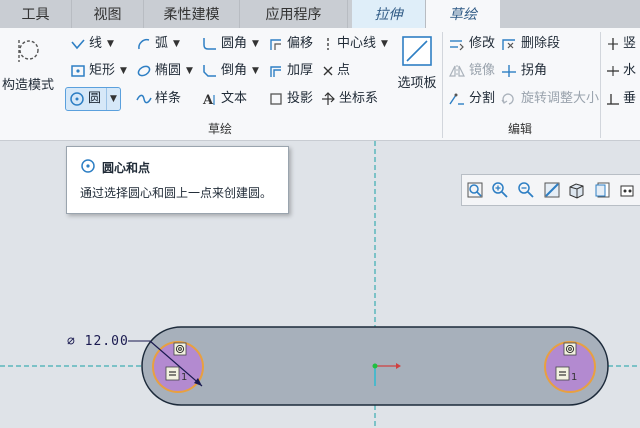 This screenshot has height=428, width=640. I want to click on tab-flexible-modeling: 柔性建模, so click(192, 14).